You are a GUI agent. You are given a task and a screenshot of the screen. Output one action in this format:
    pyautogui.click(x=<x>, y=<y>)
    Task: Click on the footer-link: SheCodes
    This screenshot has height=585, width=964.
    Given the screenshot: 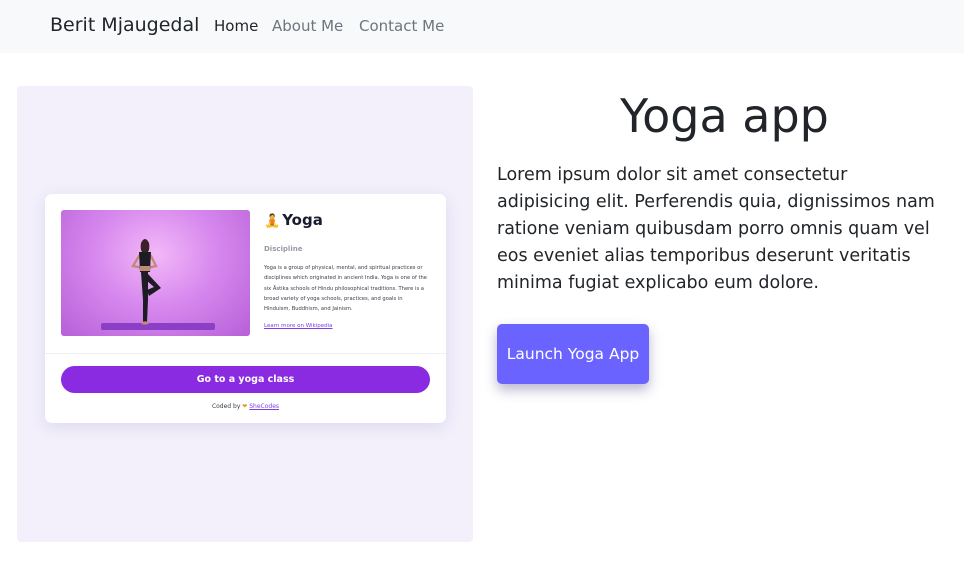 What is the action you would take?
    pyautogui.click(x=264, y=406)
    